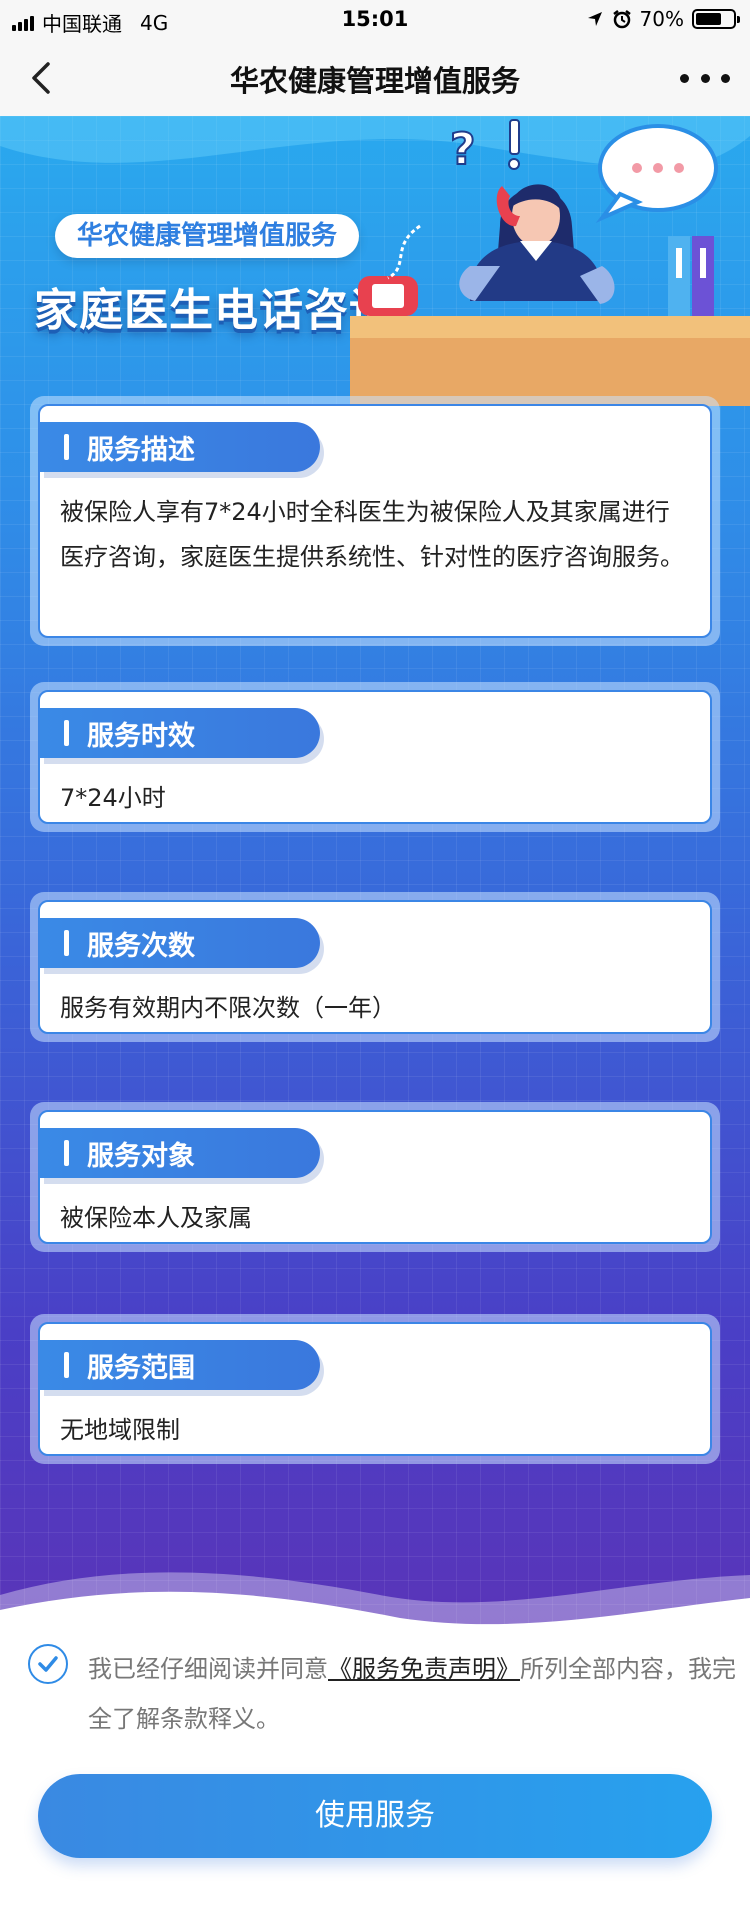 This screenshot has height=1922, width=750. What do you see at coordinates (375, 1816) in the screenshot?
I see `use-service-button: 使用服务` at bounding box center [375, 1816].